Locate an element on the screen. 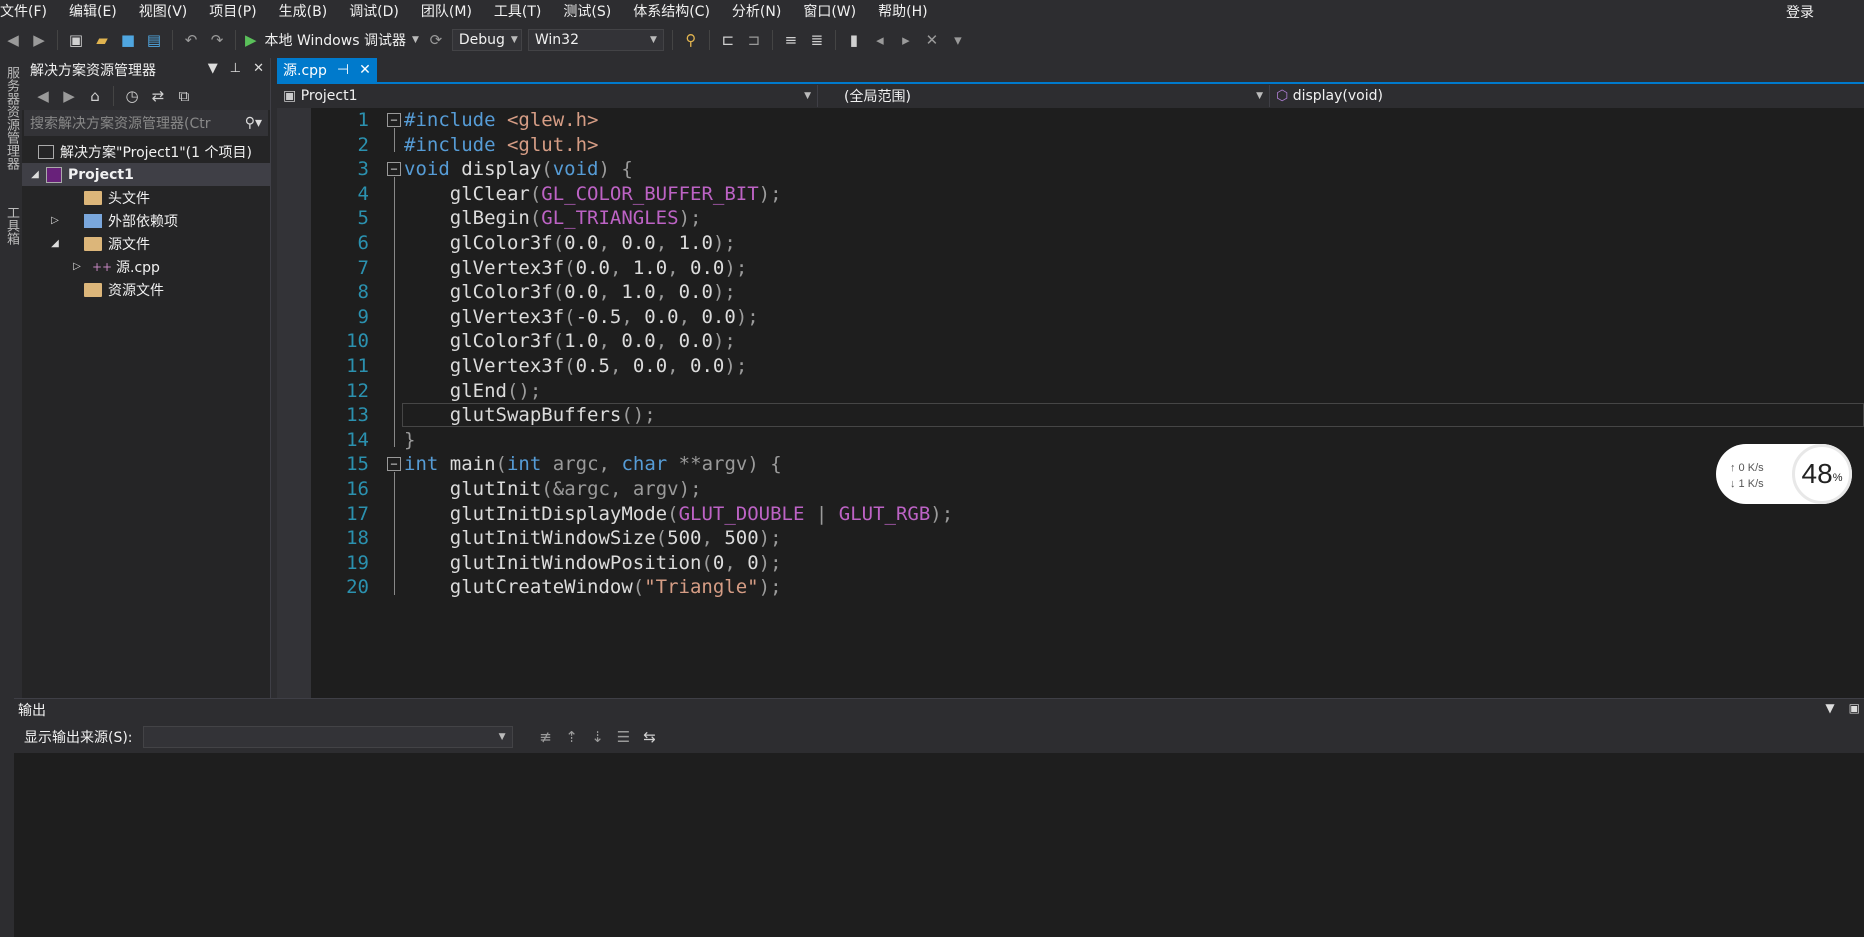 This screenshot has height=937, width=1864. collapse-all-icon: ⧉ is located at coordinates (184, 96).